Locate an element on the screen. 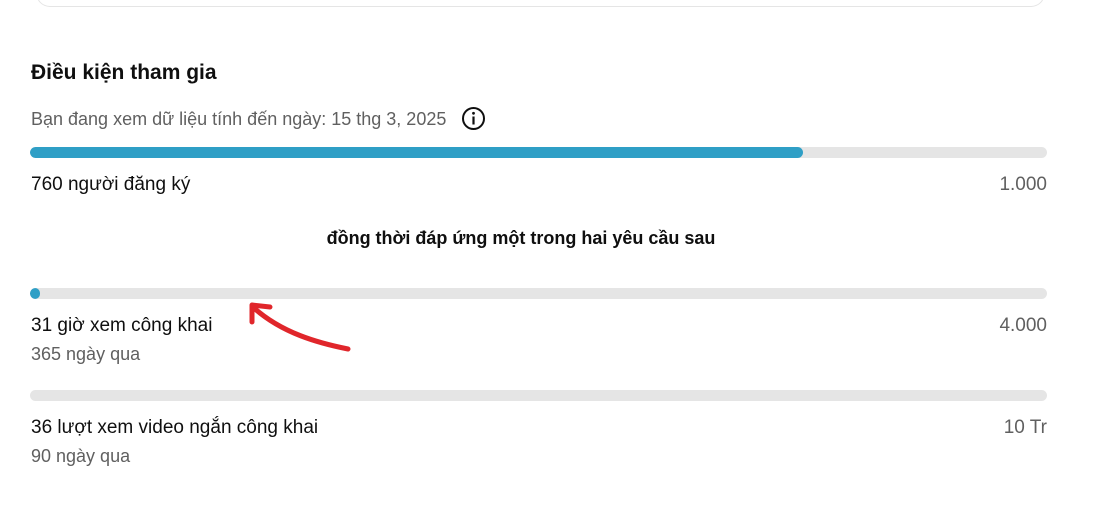 The image size is (1120, 505). subscribers-label: 760 người đăng ký is located at coordinates (111, 184).